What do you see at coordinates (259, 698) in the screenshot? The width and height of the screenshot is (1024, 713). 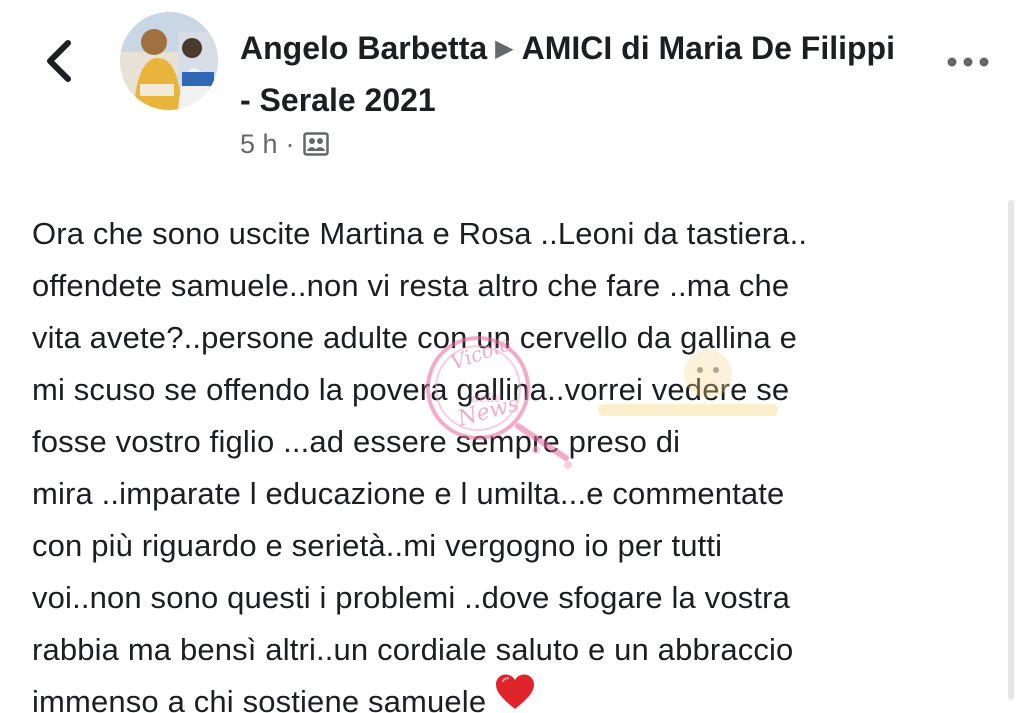 I see `post-text-line: immenso a chi sostiene samuele` at bounding box center [259, 698].